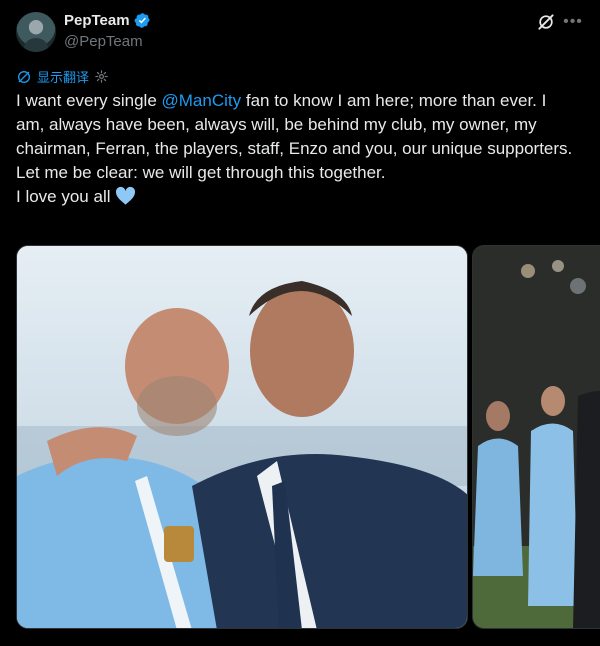  I want to click on tweet-paragraph-3: I love you all, so click(296, 197).